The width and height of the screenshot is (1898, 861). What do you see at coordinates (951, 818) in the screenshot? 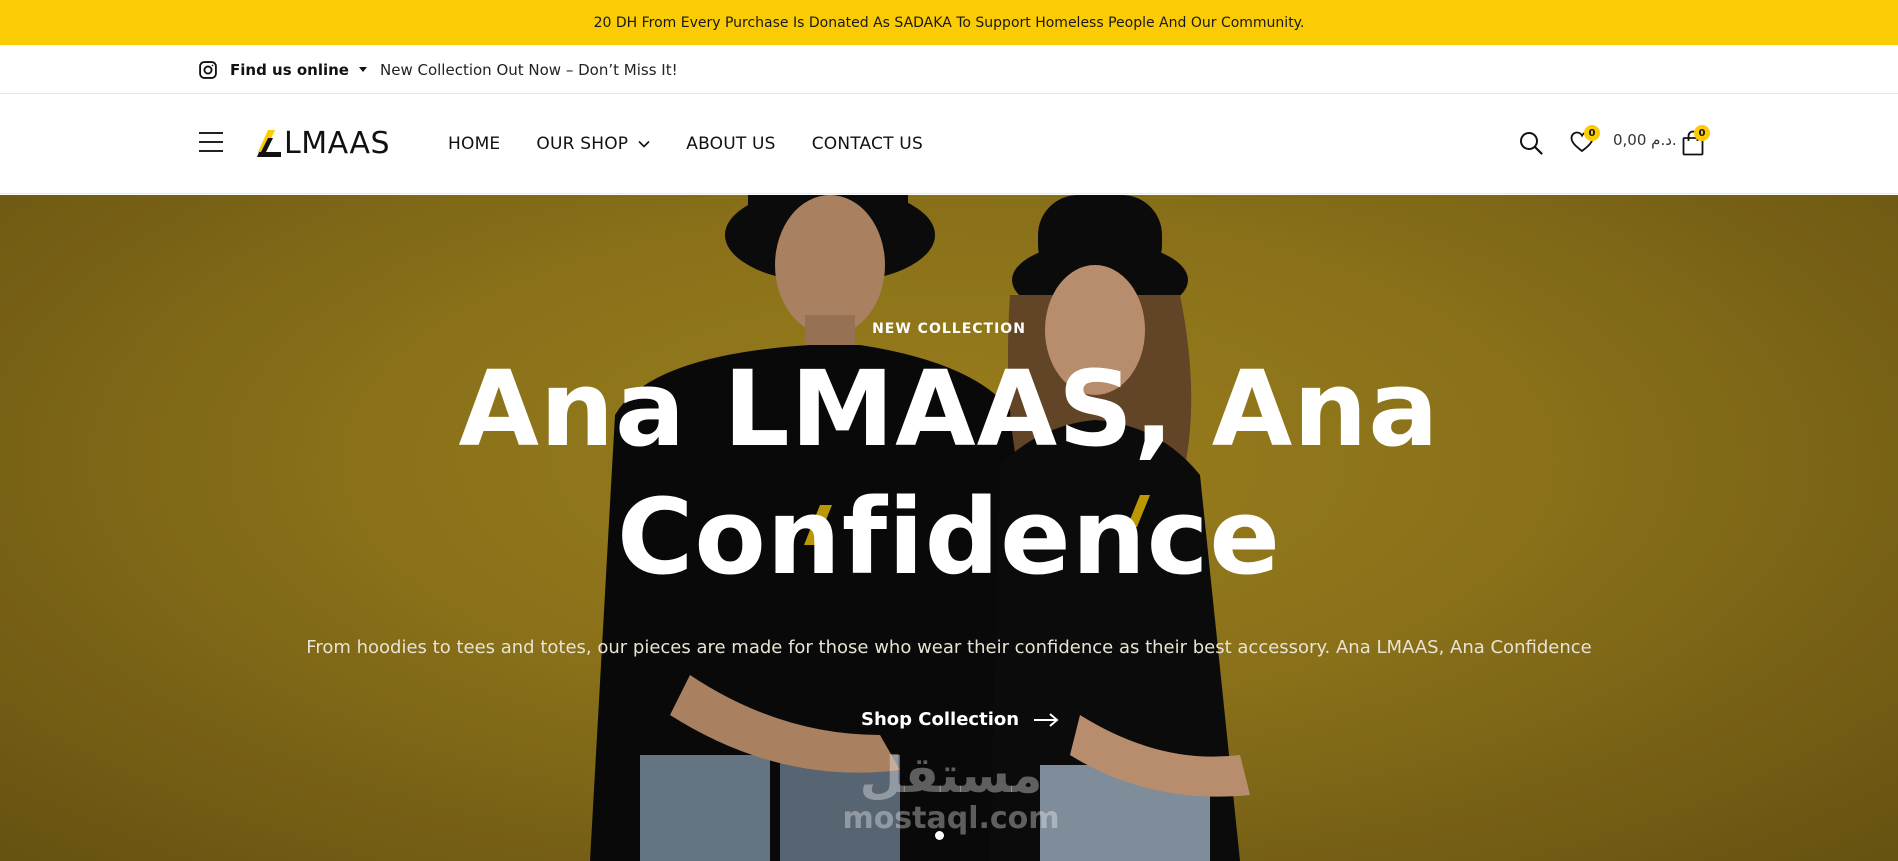
I see `watermark-url: mostaql.com` at bounding box center [951, 818].